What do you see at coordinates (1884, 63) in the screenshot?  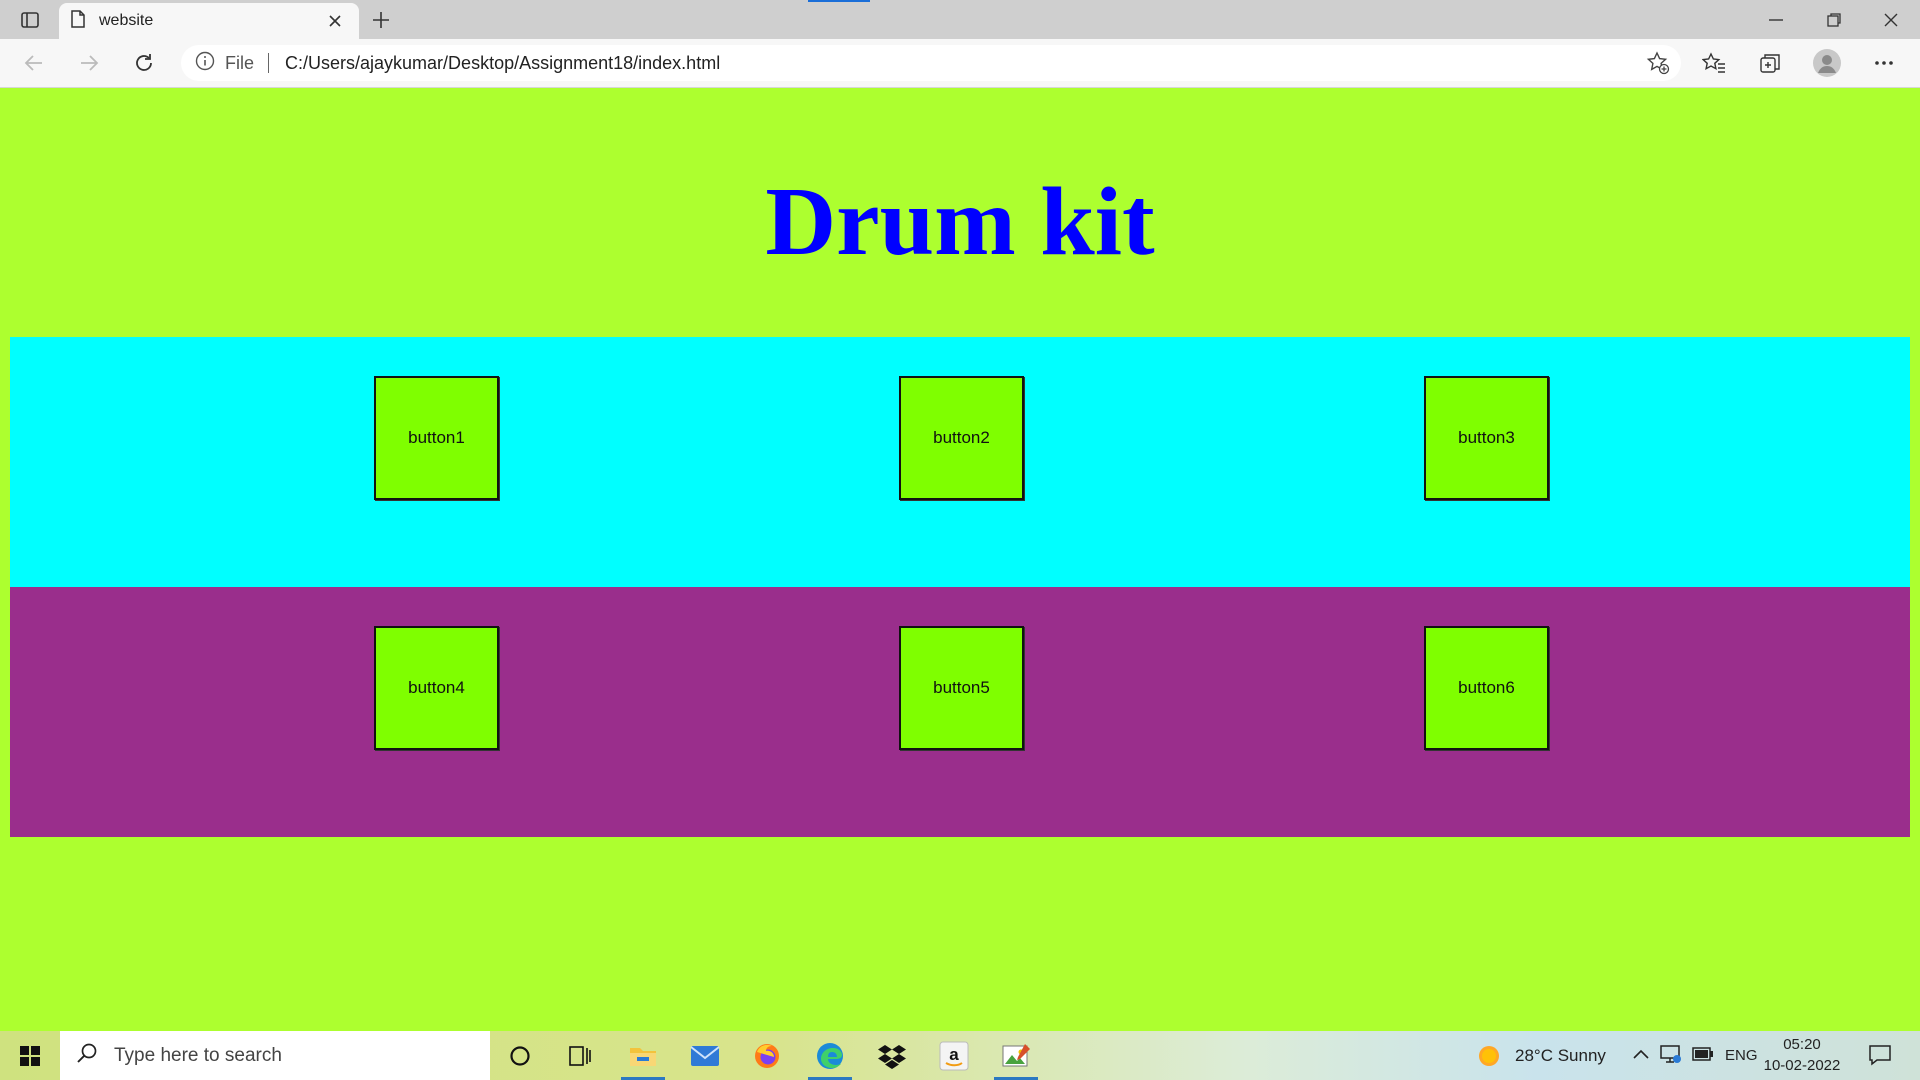 I see `more-options-icon` at bounding box center [1884, 63].